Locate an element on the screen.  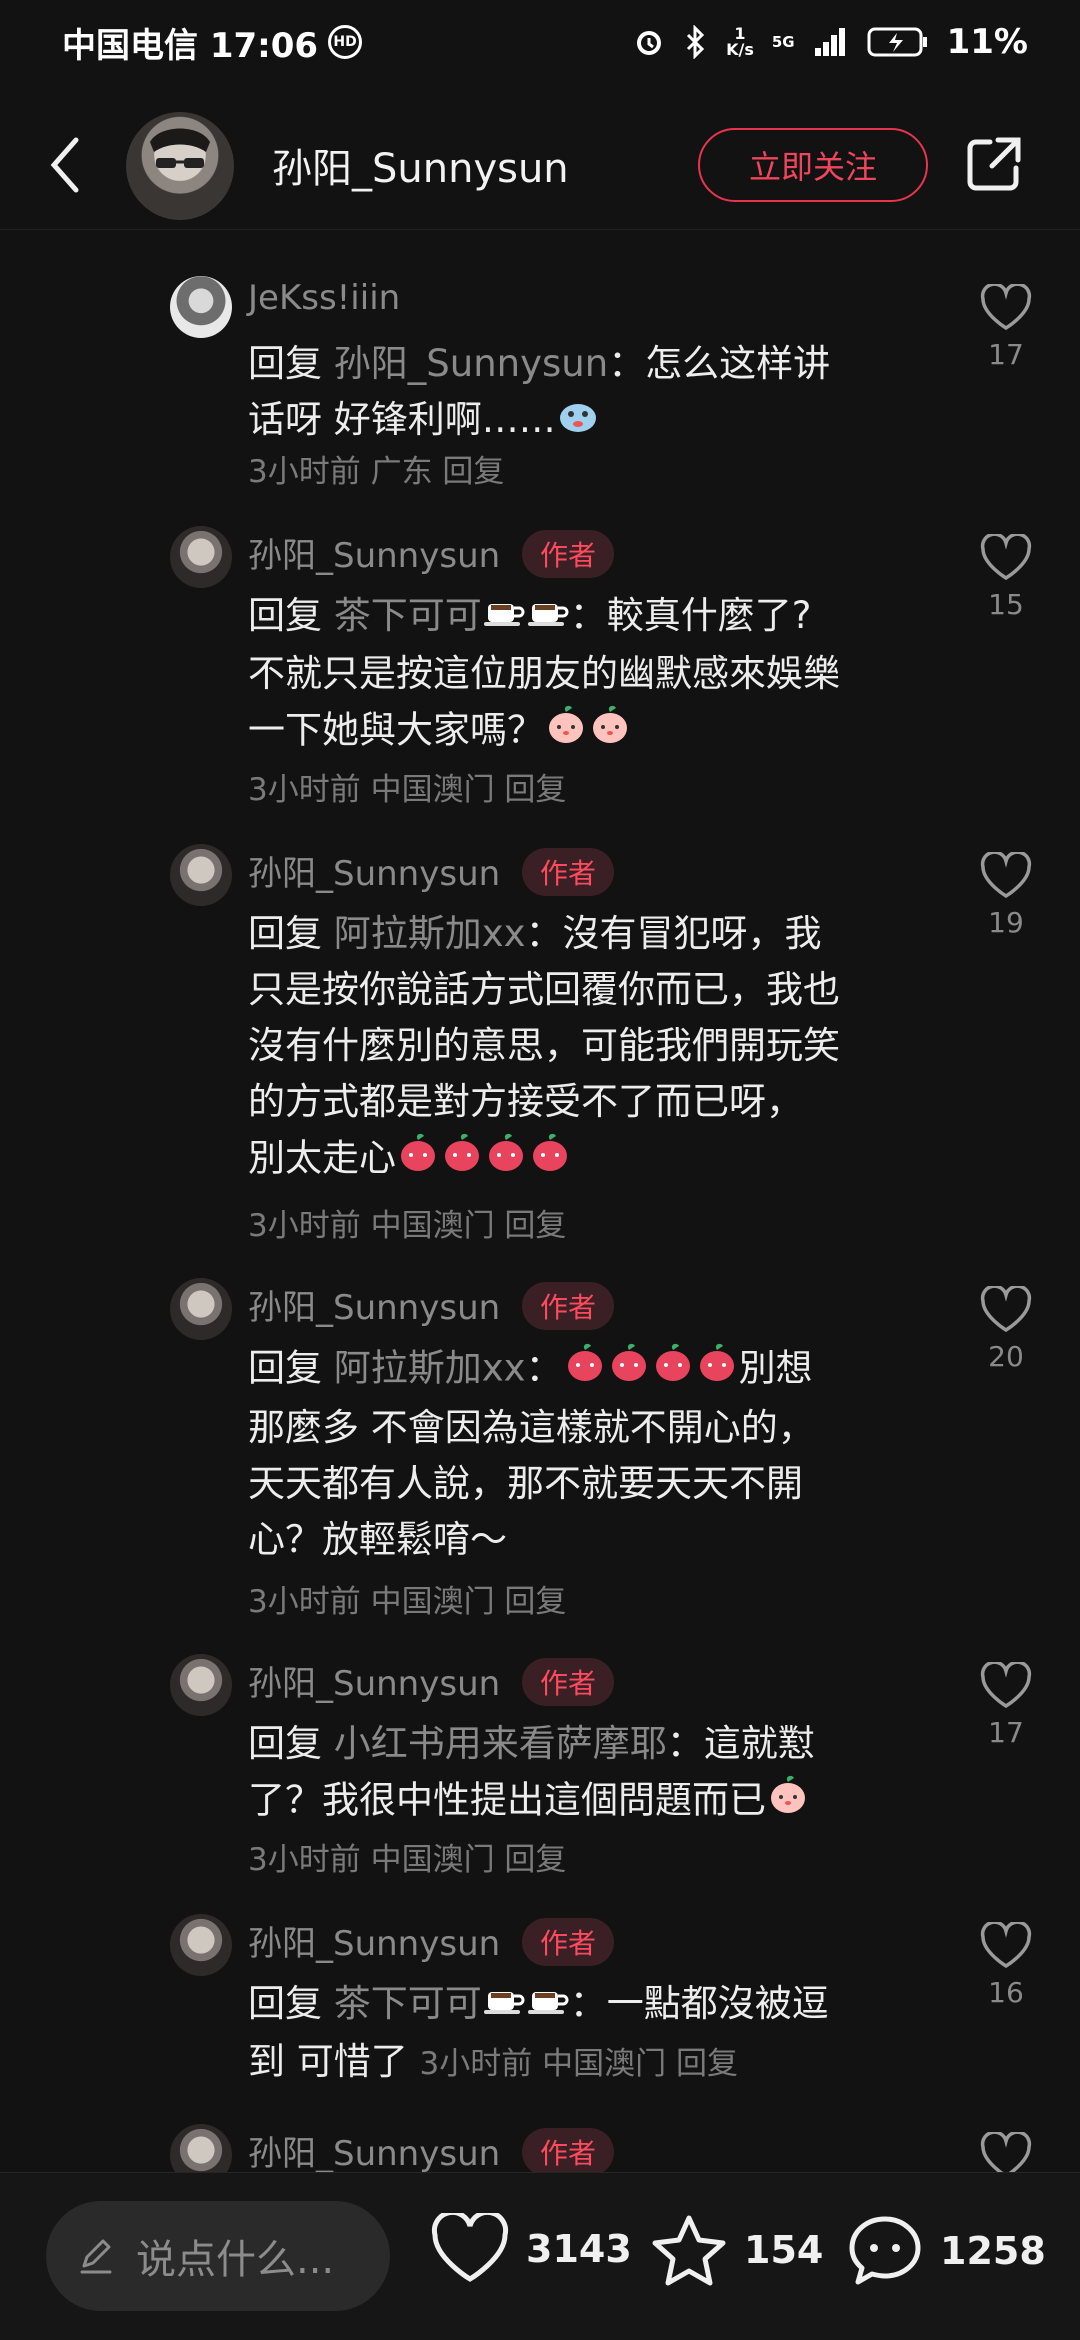
comment-stat-button: 1258 is located at coordinates (946, 2251).